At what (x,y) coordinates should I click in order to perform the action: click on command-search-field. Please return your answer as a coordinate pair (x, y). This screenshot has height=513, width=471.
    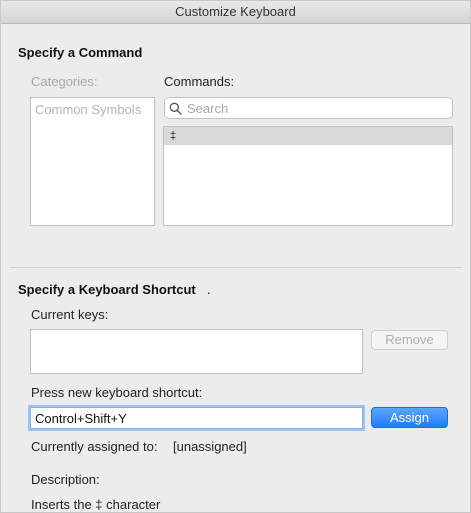
    Looking at the image, I should click on (308, 108).